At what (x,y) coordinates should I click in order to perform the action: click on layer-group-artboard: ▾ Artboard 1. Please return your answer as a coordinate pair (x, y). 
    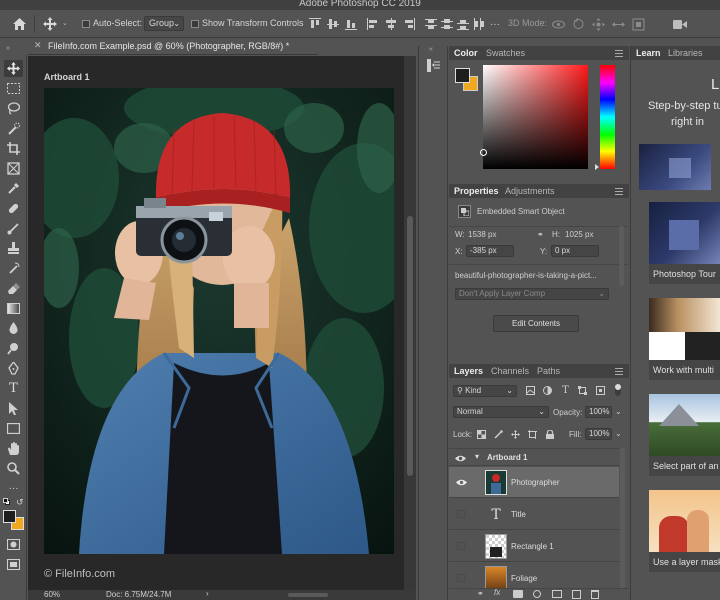
    Looking at the image, I should click on (534, 457).